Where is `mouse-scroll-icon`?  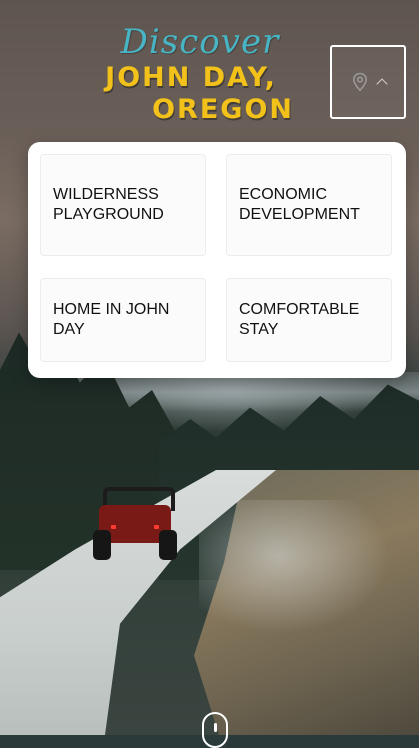
mouse-scroll-icon is located at coordinates (215, 730).